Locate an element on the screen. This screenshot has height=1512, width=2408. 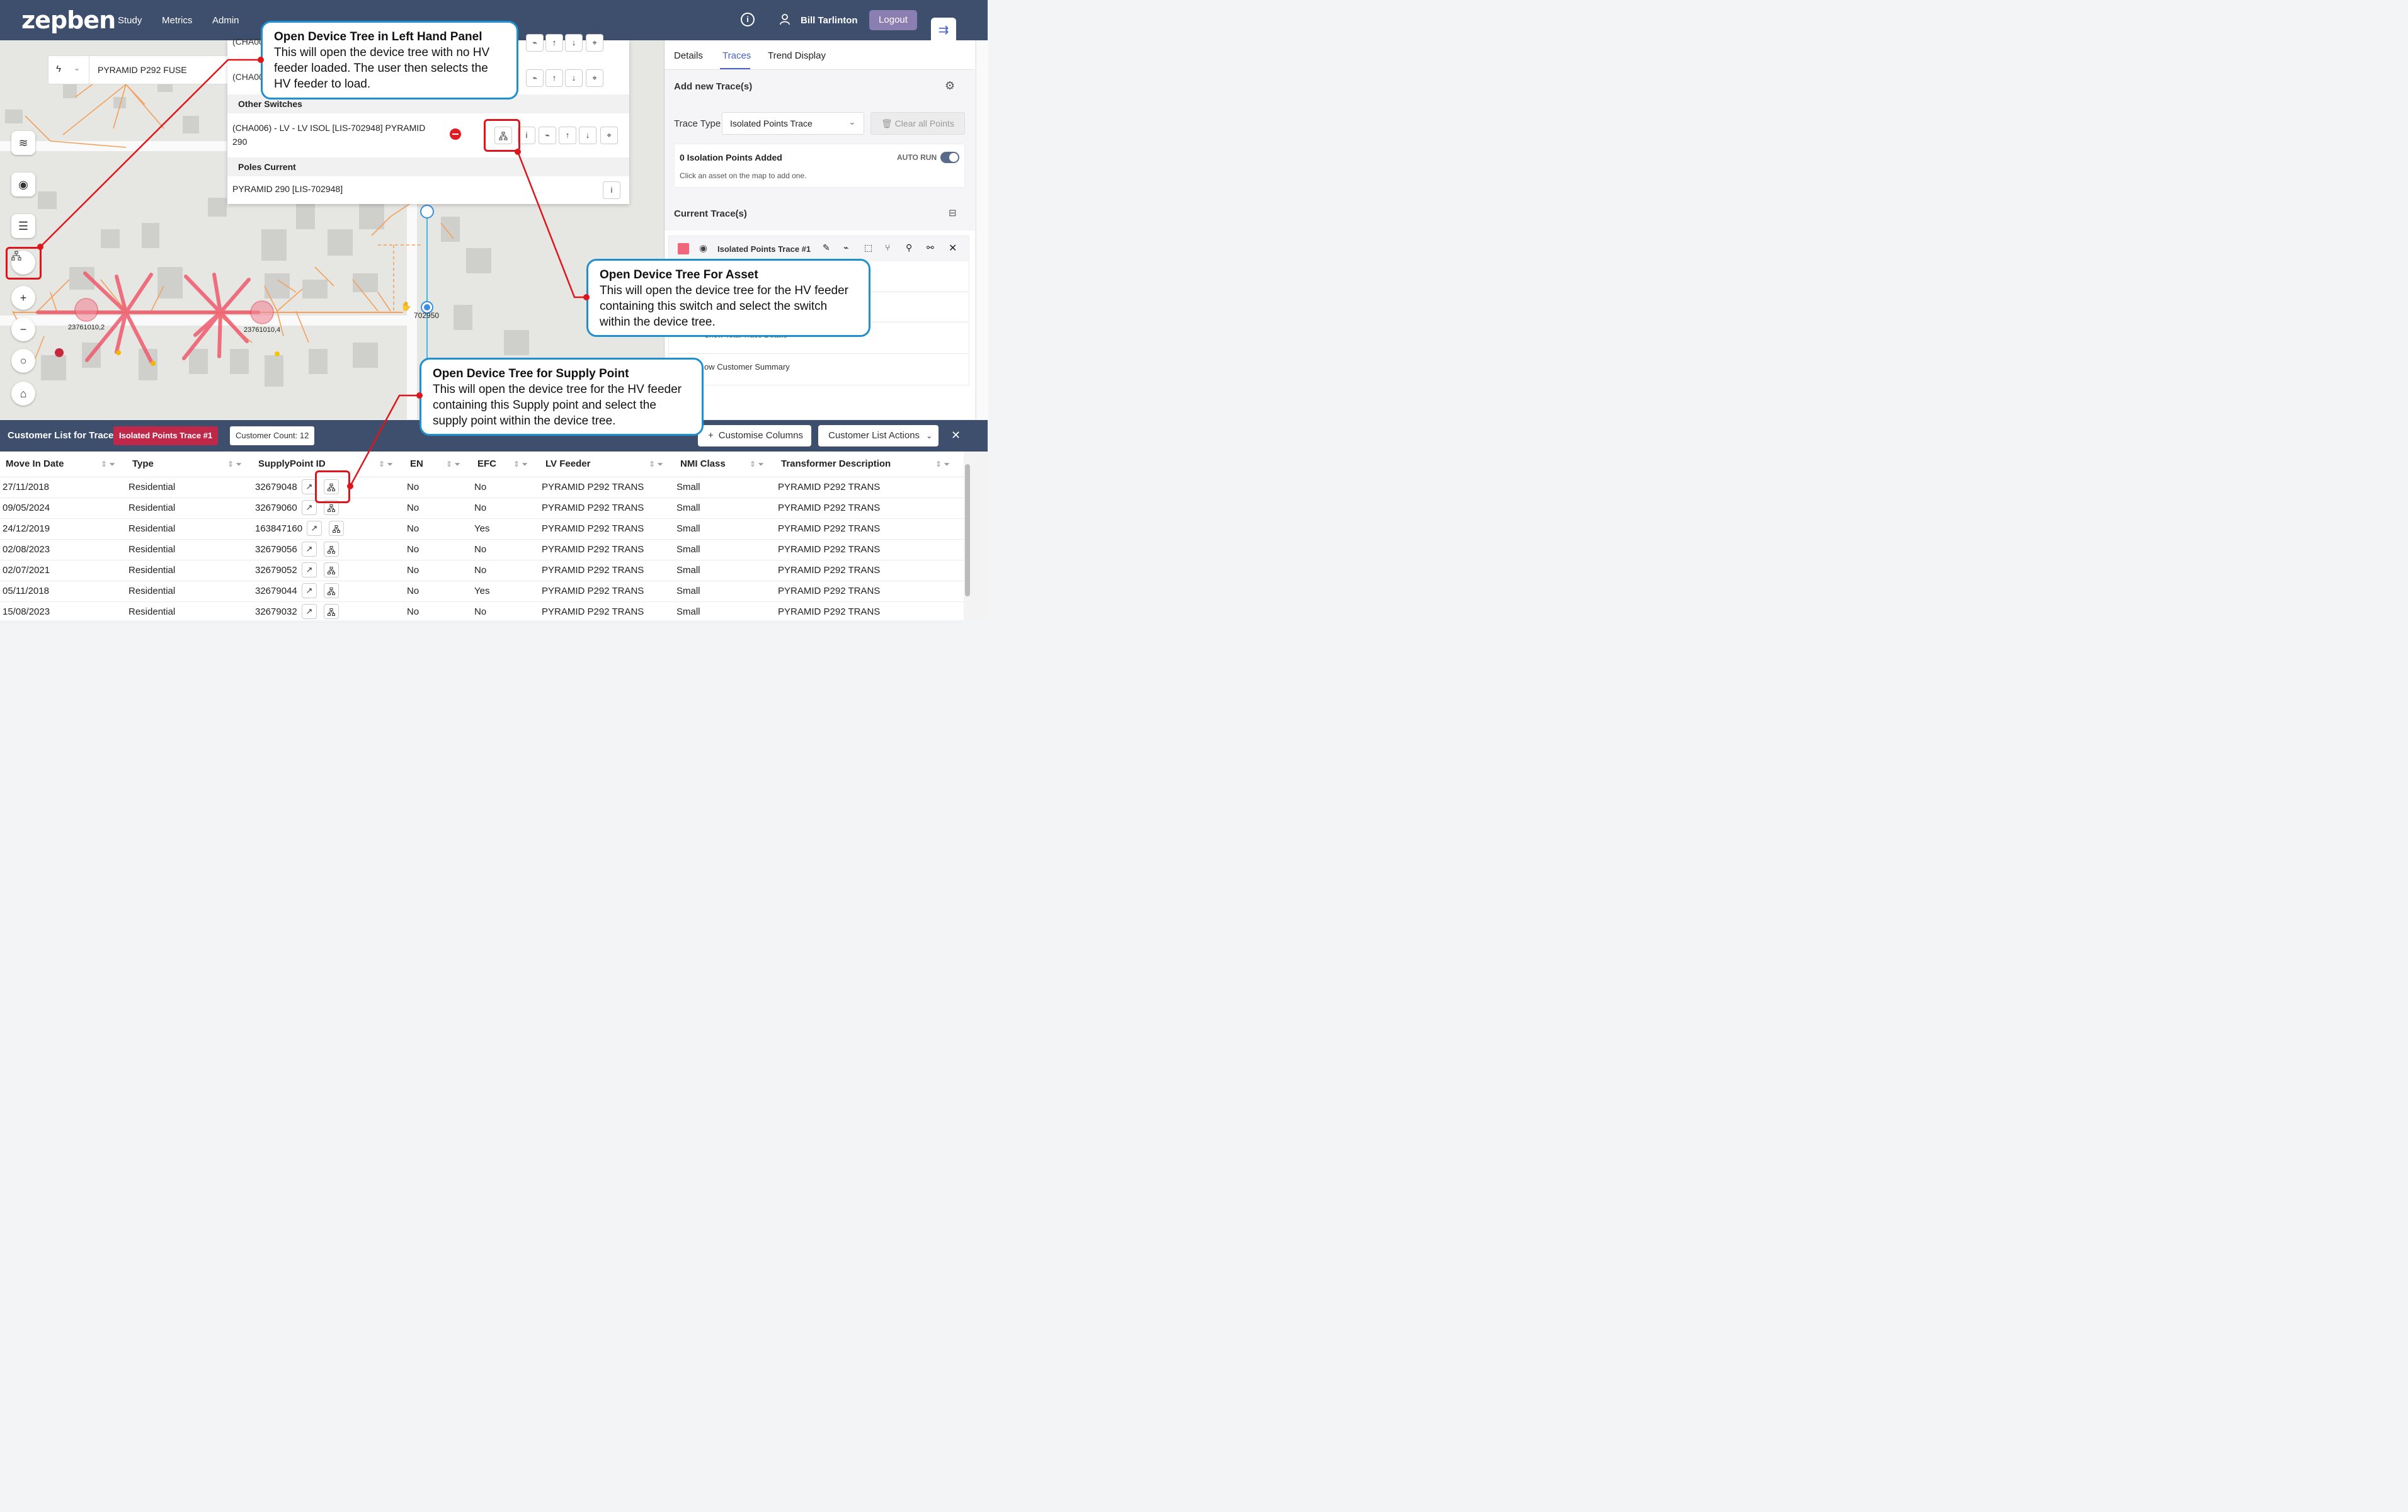
zoom-out-icon: − is located at coordinates (23, 329).